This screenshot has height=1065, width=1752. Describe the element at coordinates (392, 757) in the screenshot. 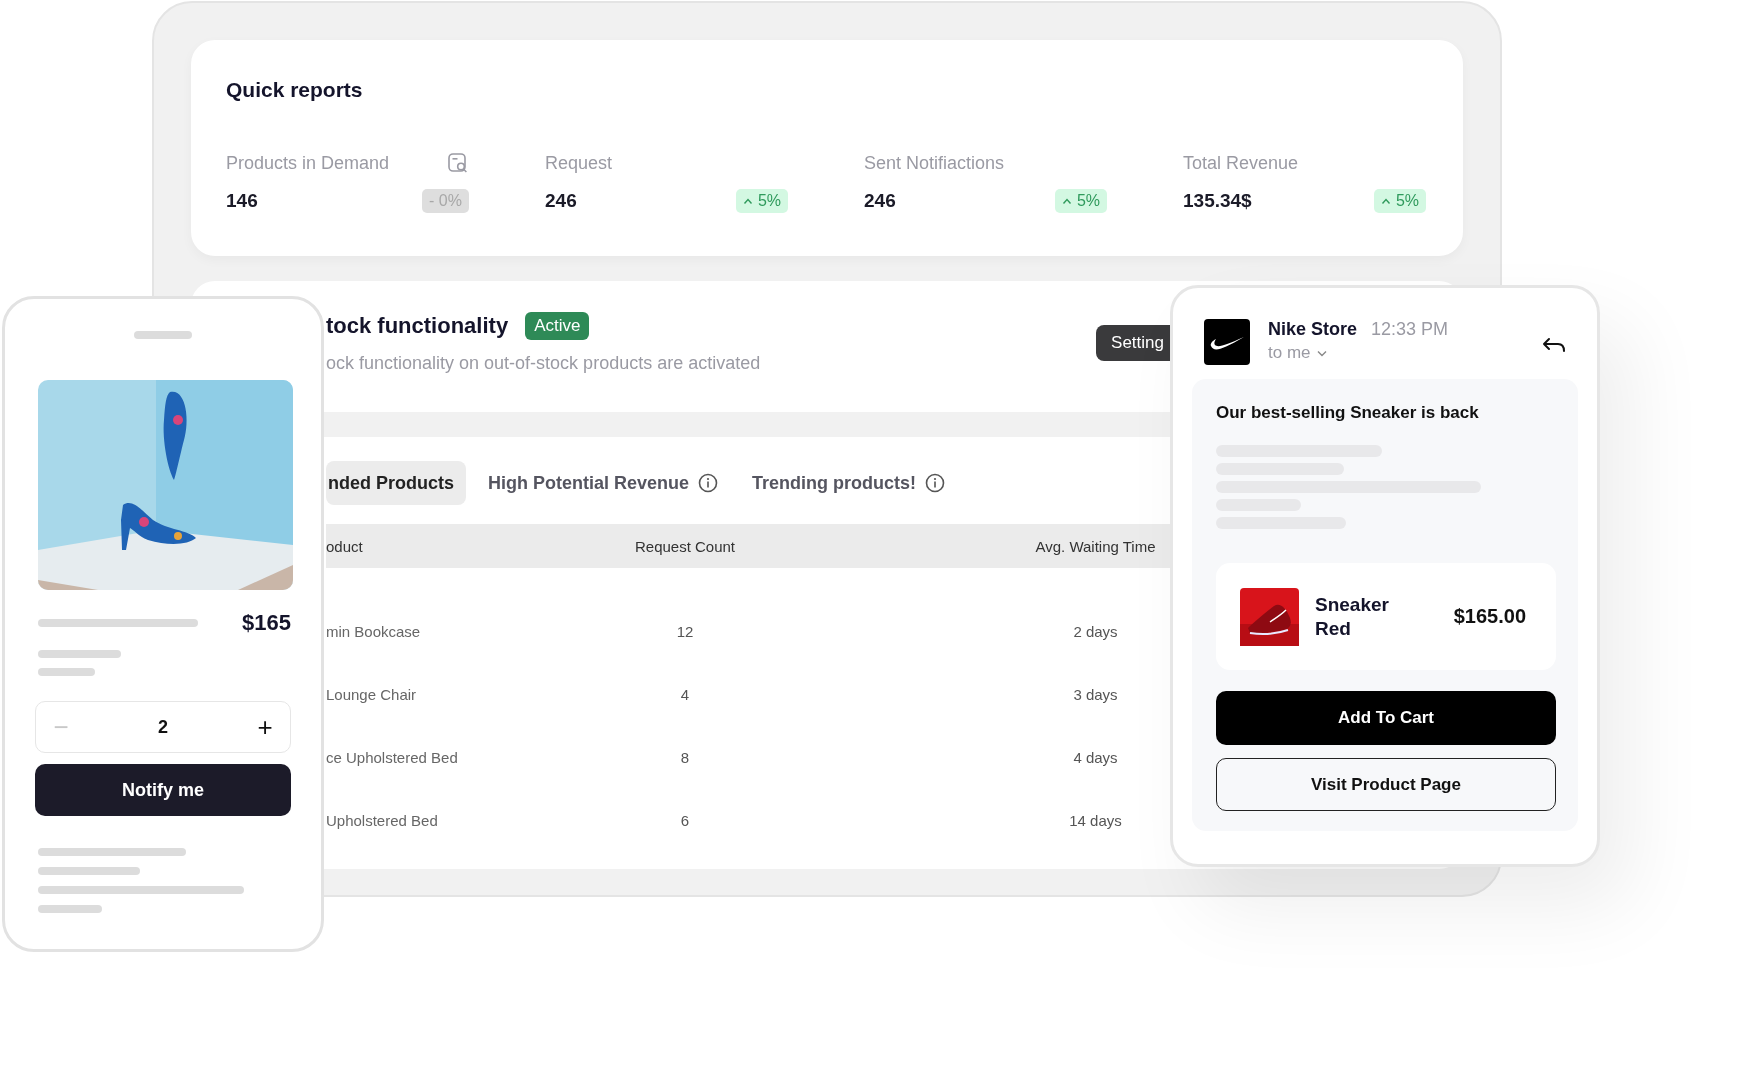

I see `table-cell-text: ce Upholstered Bed` at that location.